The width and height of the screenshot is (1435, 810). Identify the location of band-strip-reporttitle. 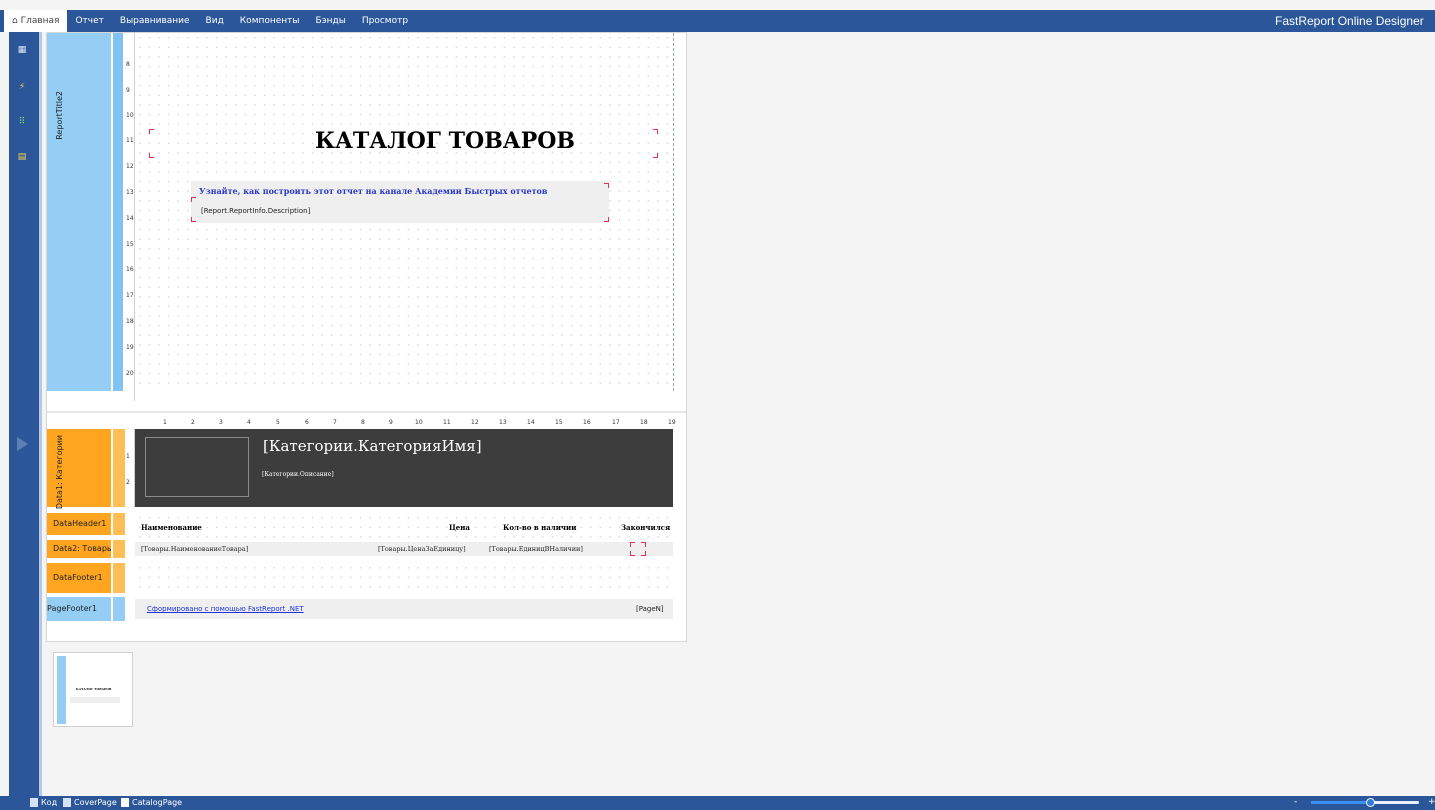
(79, 212).